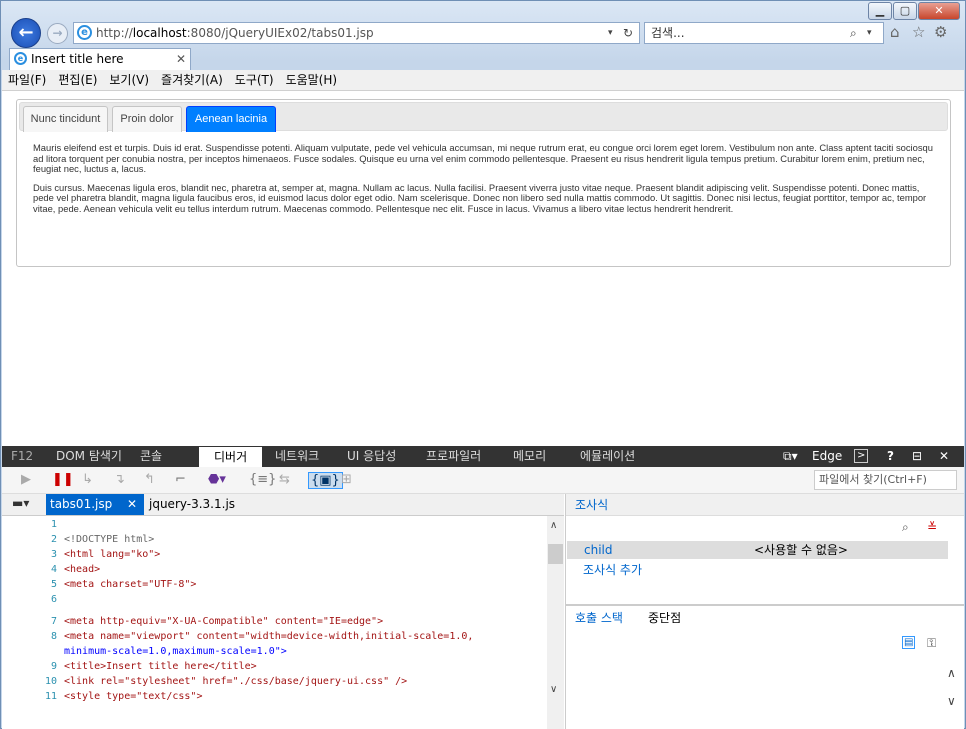 Image resolution: width=966 pixels, height=729 pixels. Describe the element at coordinates (132, 504) in the screenshot. I see `file-tab-close-icon: ✕` at that location.